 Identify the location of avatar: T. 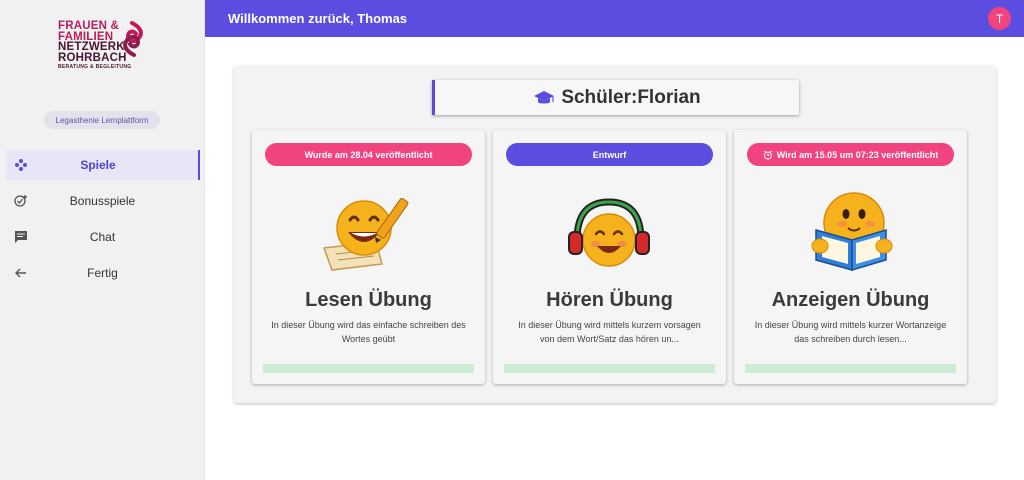
(999, 18).